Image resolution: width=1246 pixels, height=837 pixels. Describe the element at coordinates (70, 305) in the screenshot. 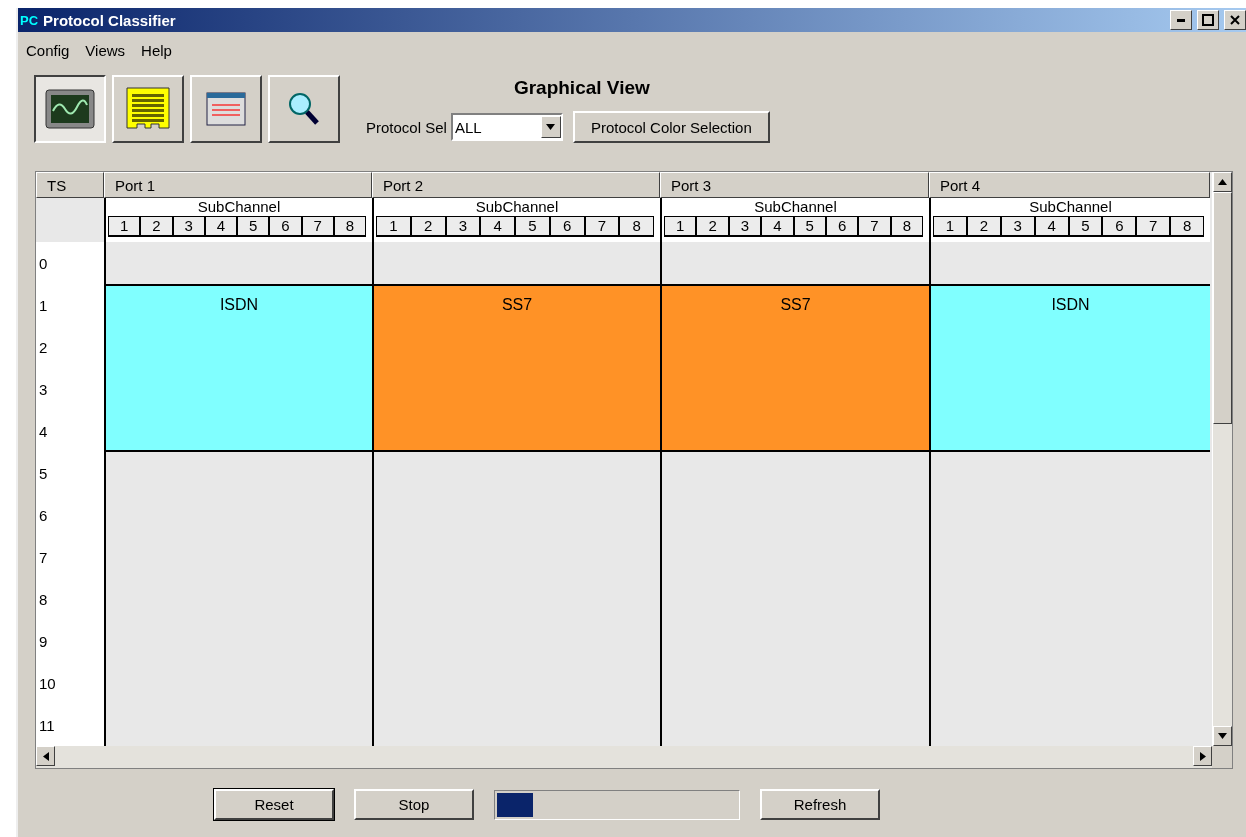

I see `timeslot-label: 1` at that location.